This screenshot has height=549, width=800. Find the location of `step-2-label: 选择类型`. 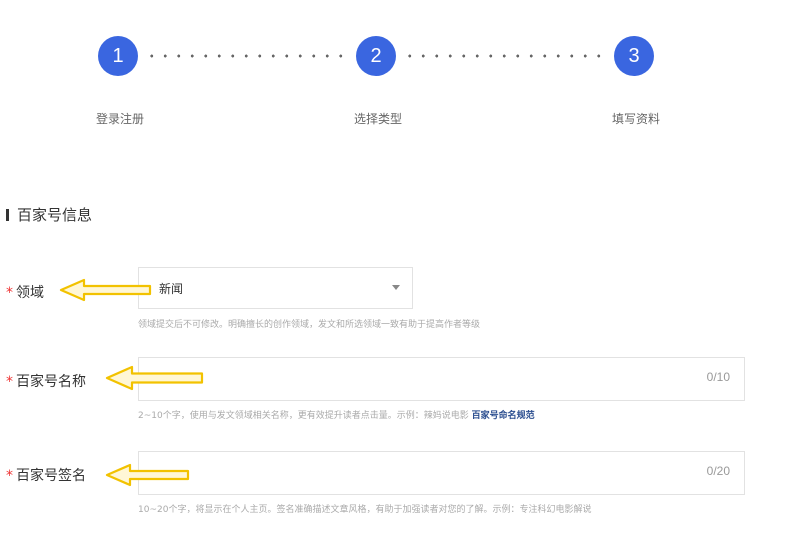

step-2-label: 选择类型 is located at coordinates (377, 119).